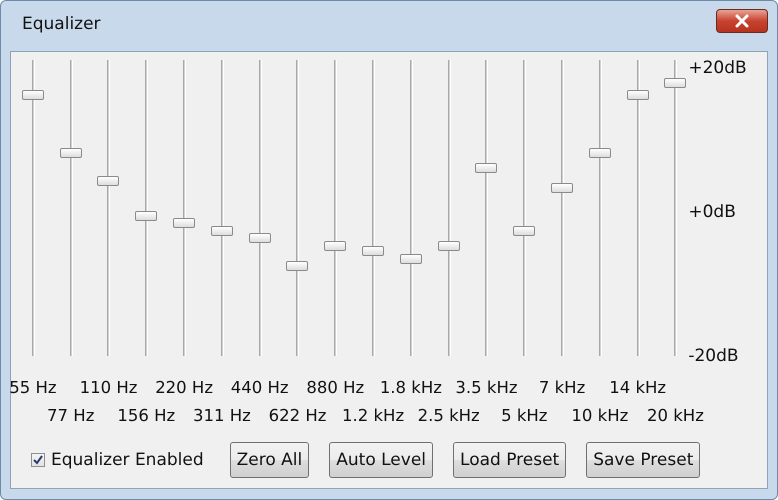  What do you see at coordinates (509, 460) in the screenshot?
I see `action-button: Load Preset` at bounding box center [509, 460].